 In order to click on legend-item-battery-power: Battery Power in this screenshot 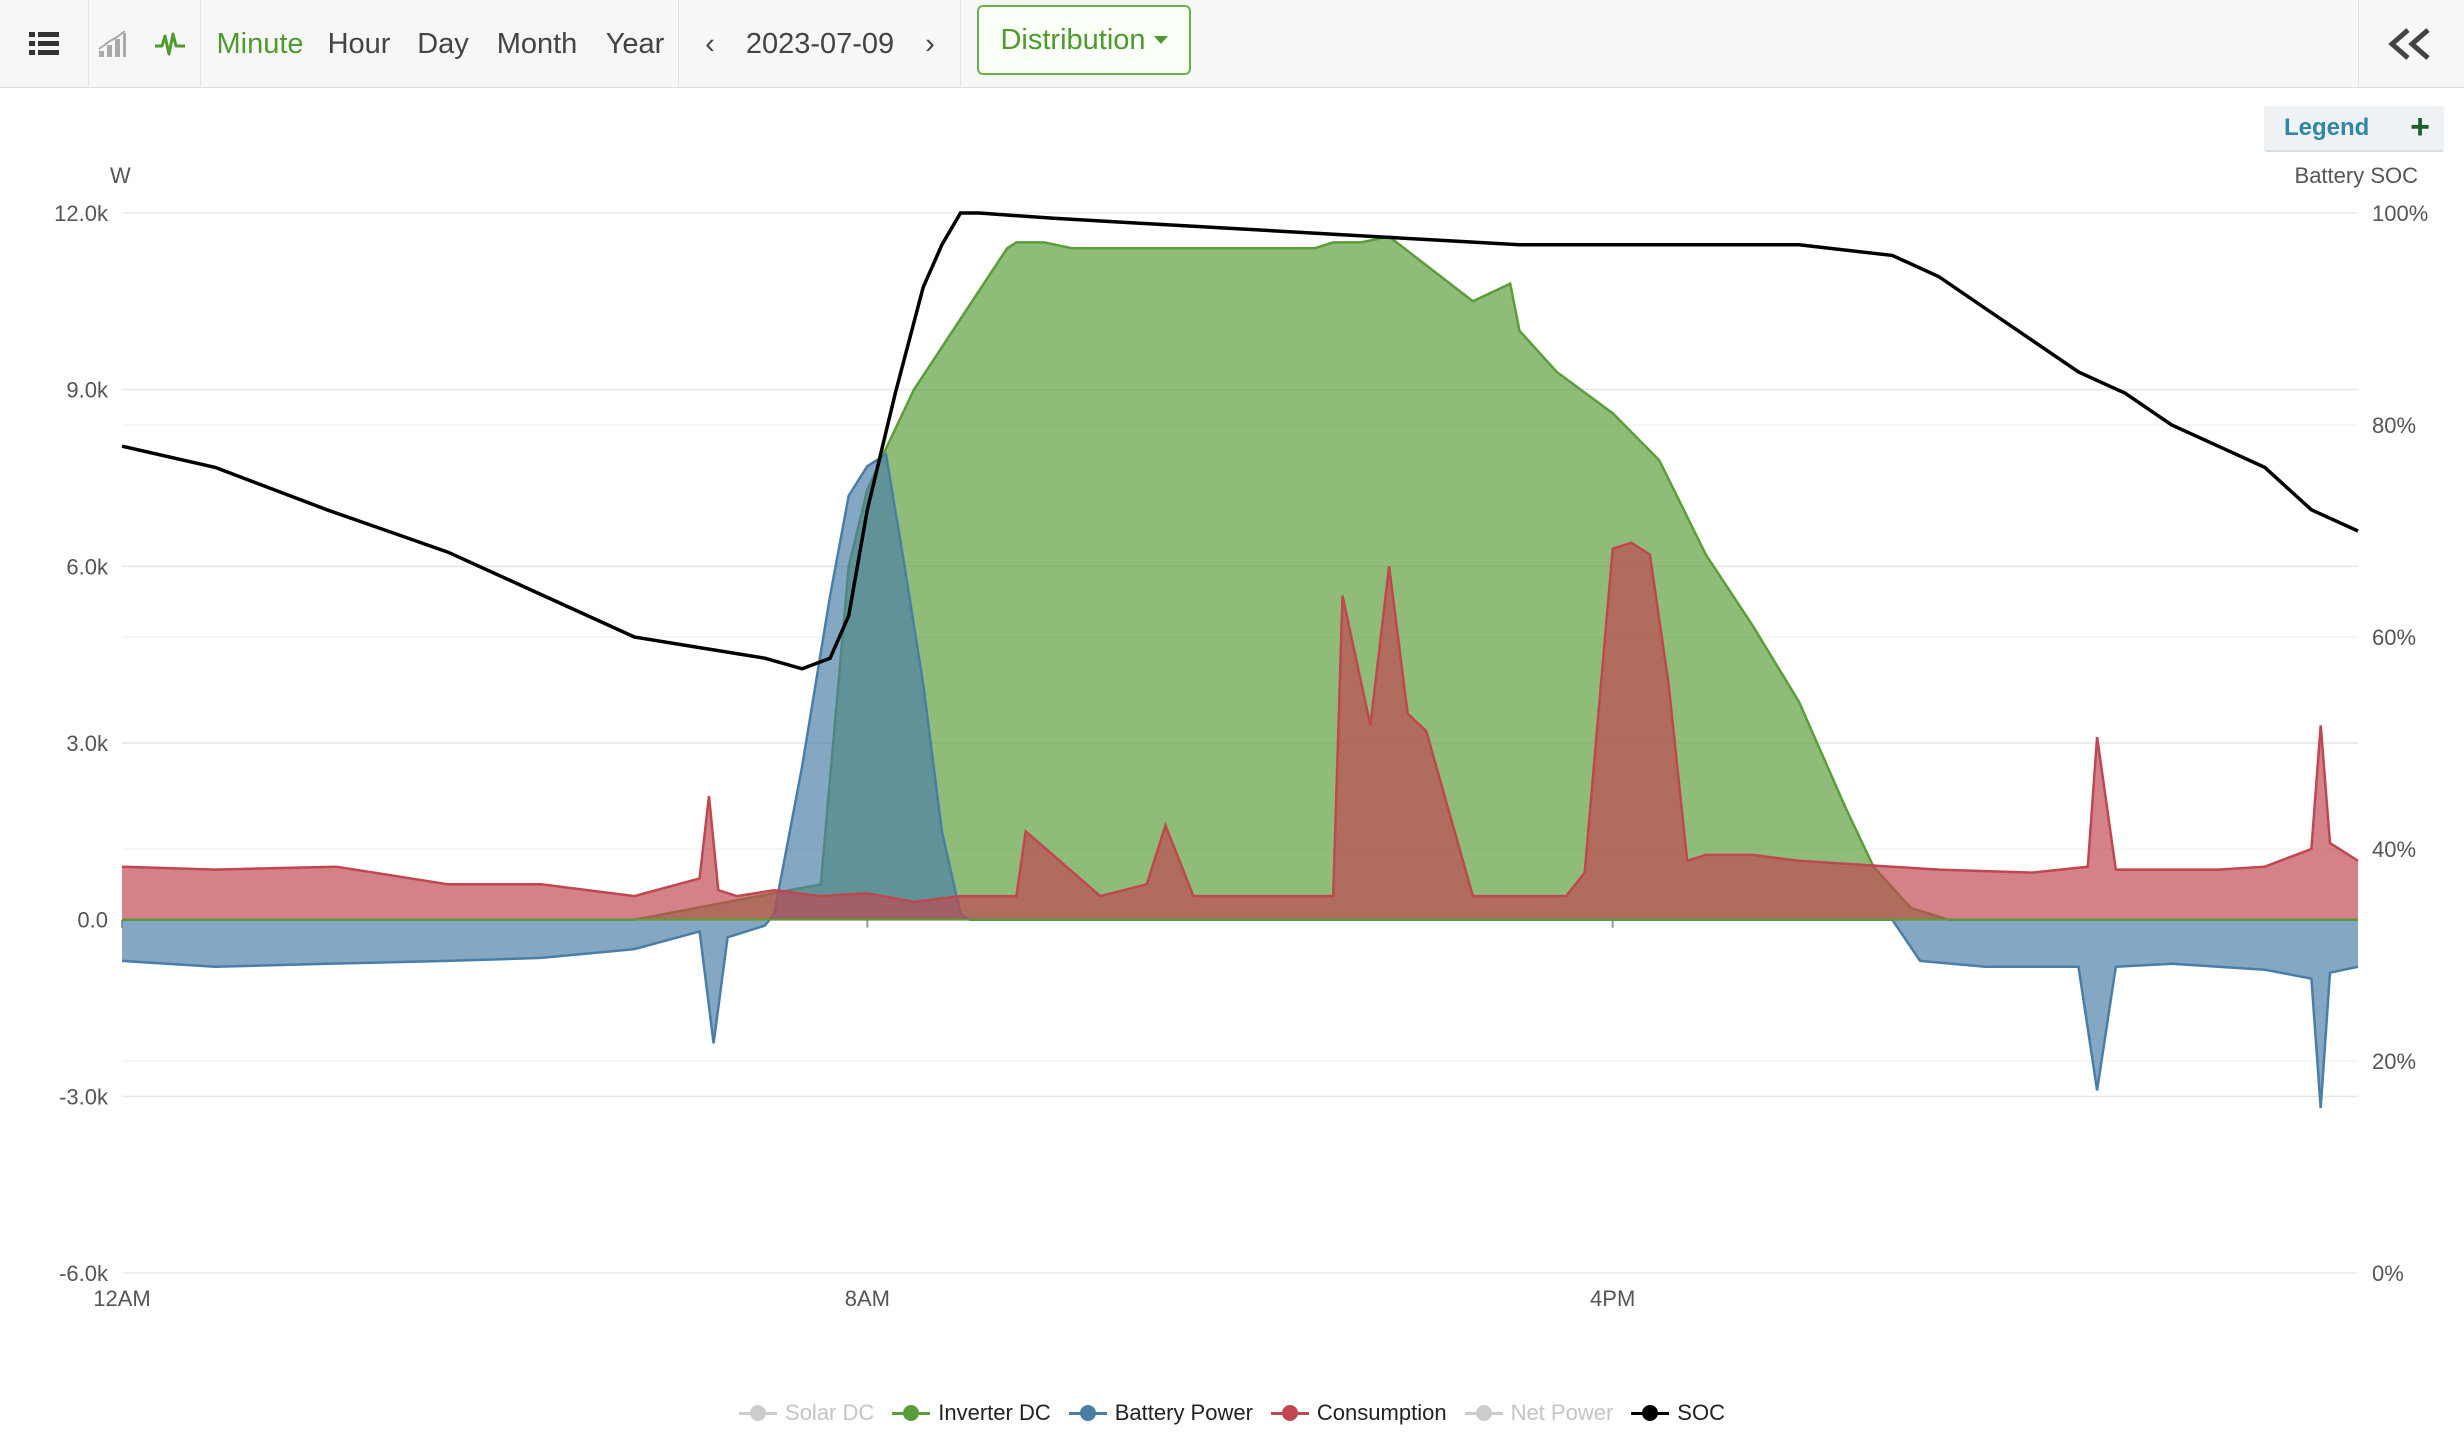, I will do `click(1160, 1413)`.